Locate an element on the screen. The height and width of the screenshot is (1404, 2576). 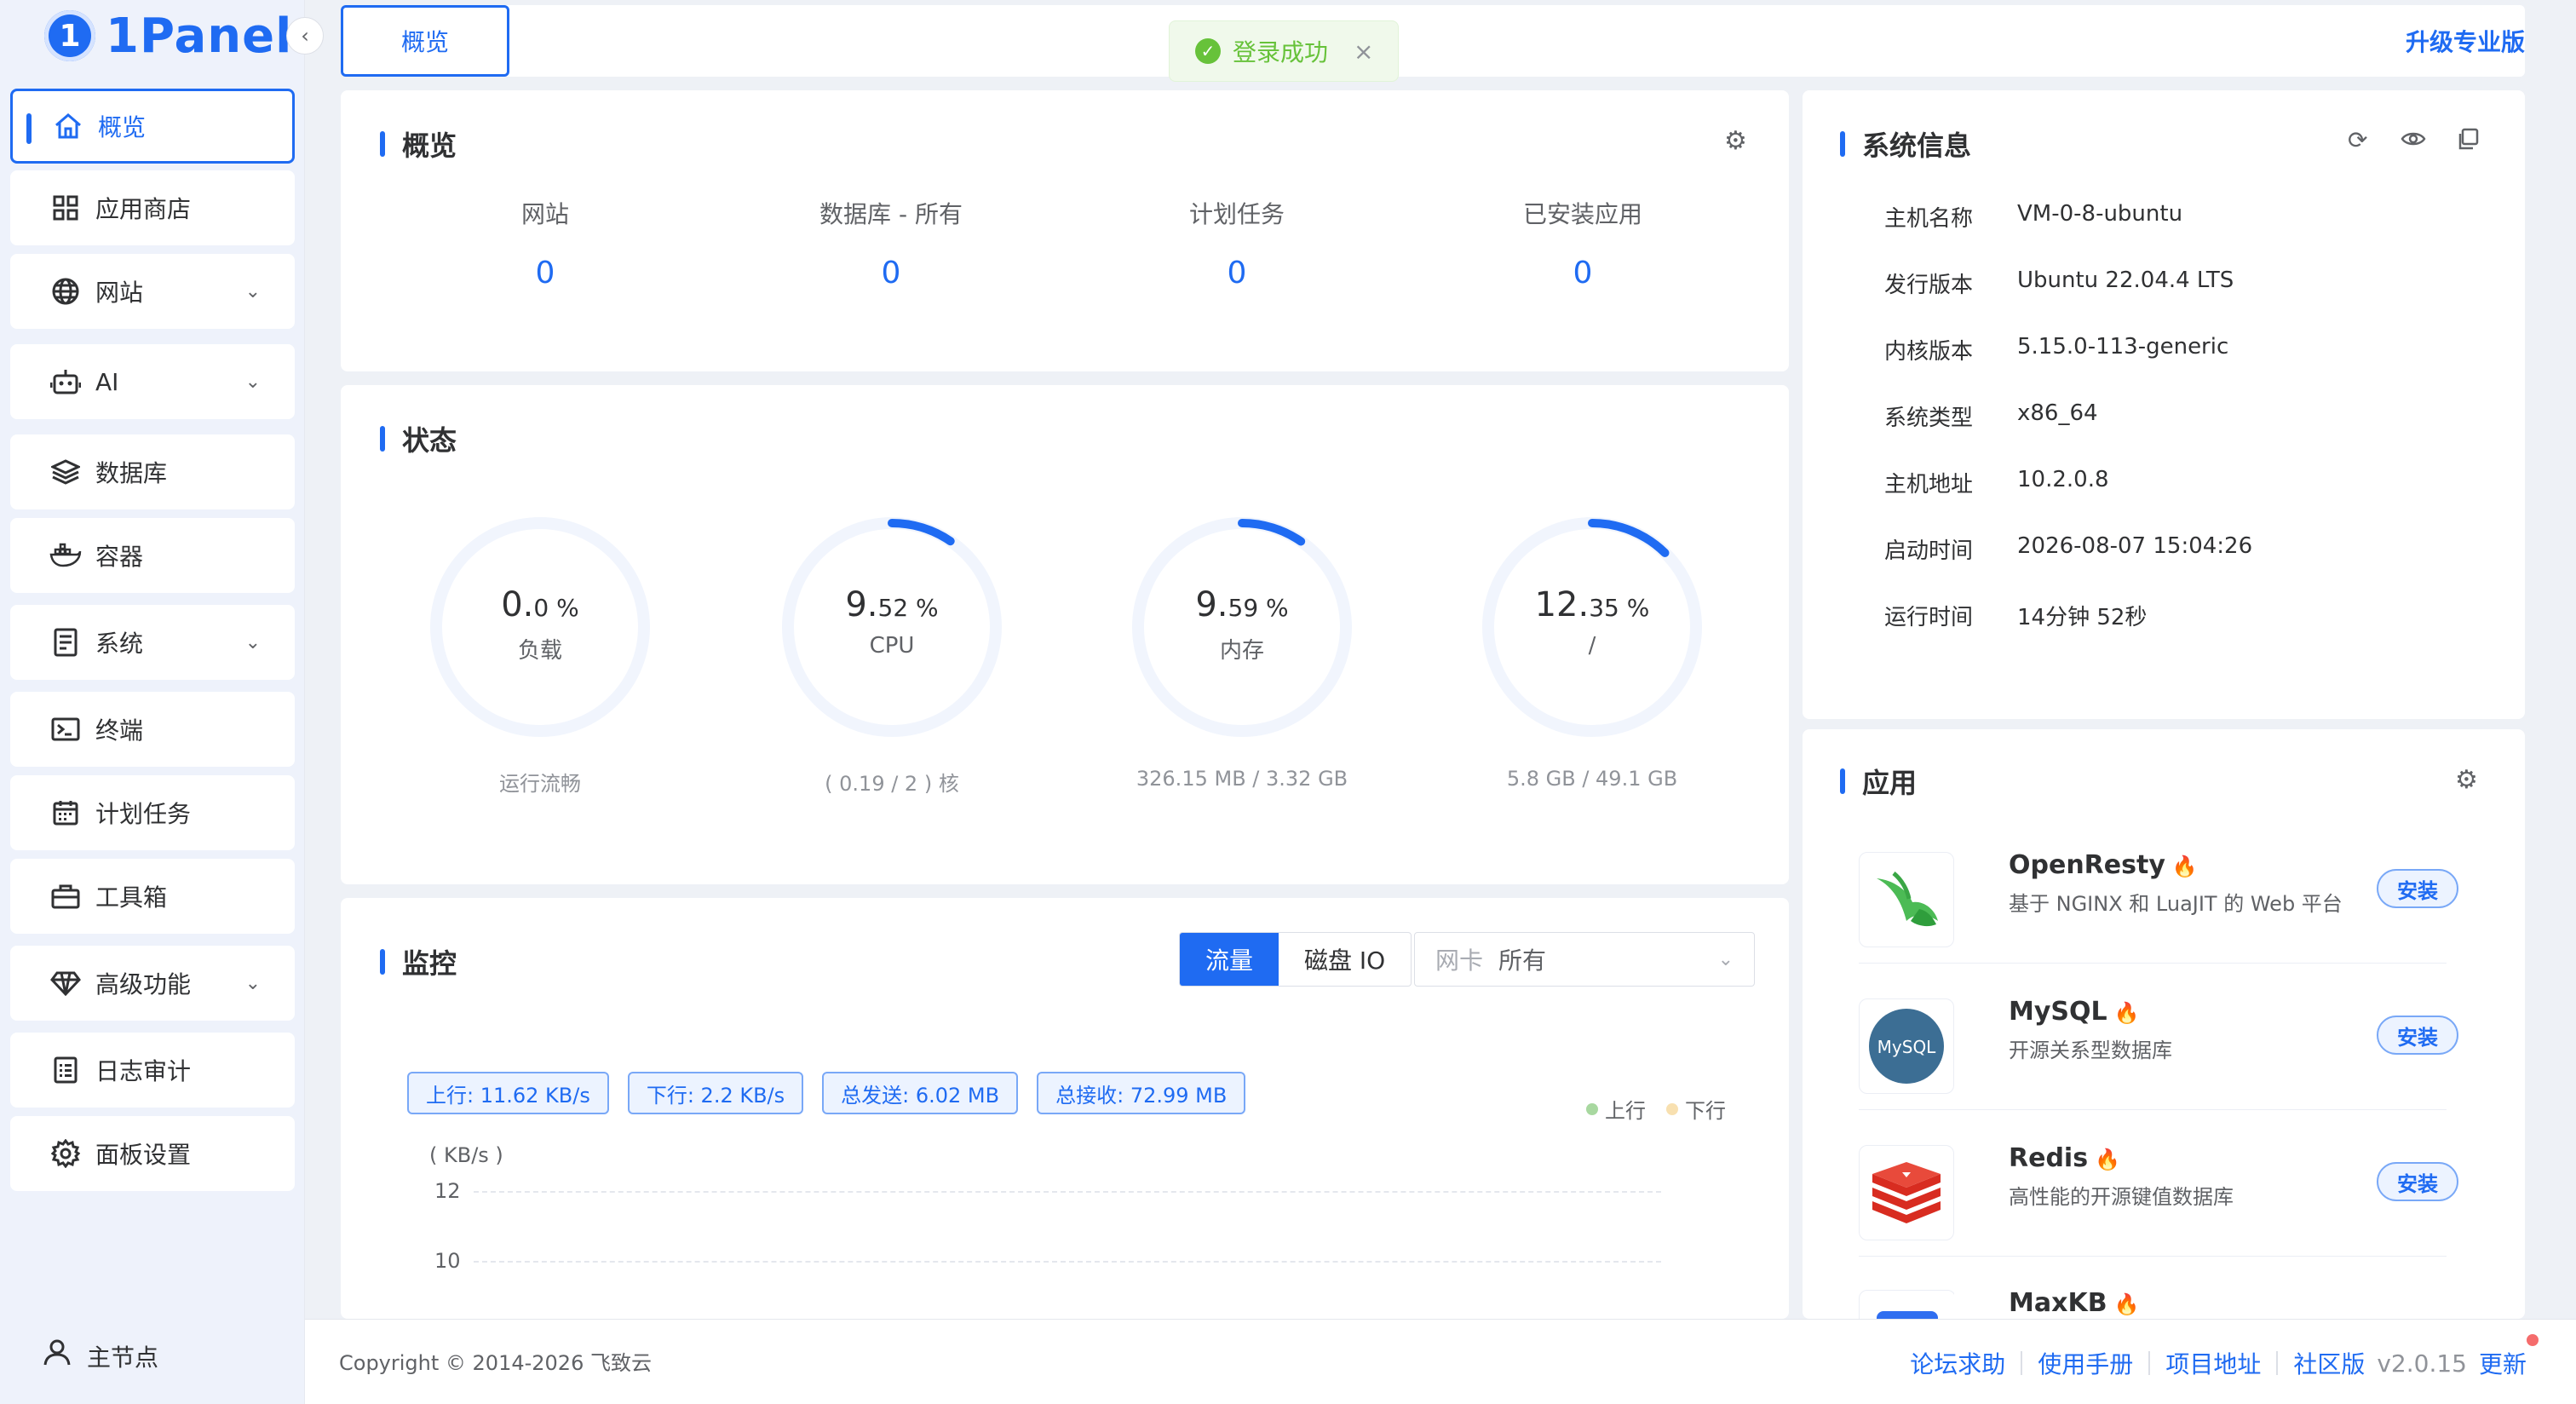
sysinfo-value: 10.2.0.8 is located at coordinates (2063, 479).